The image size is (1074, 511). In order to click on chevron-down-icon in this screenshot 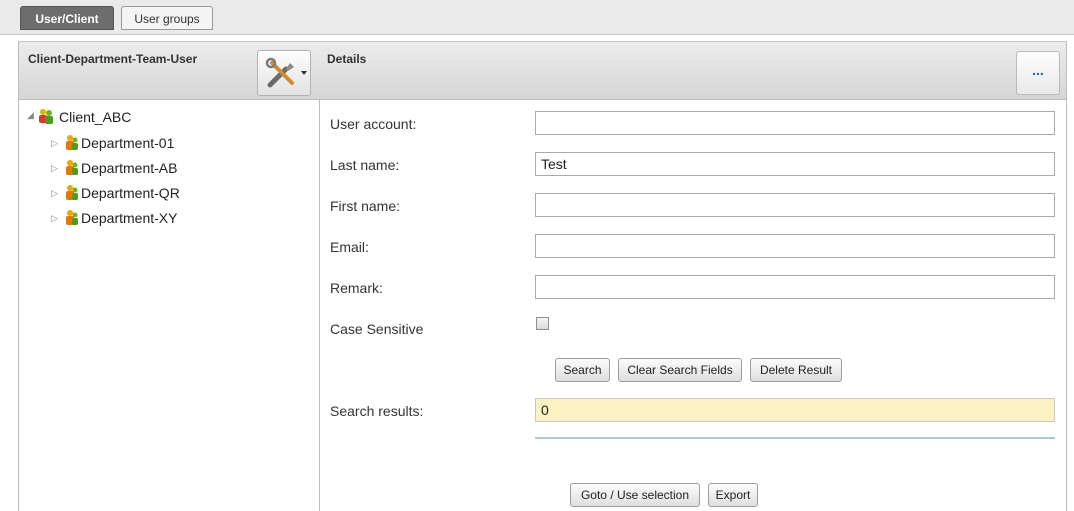, I will do `click(304, 73)`.